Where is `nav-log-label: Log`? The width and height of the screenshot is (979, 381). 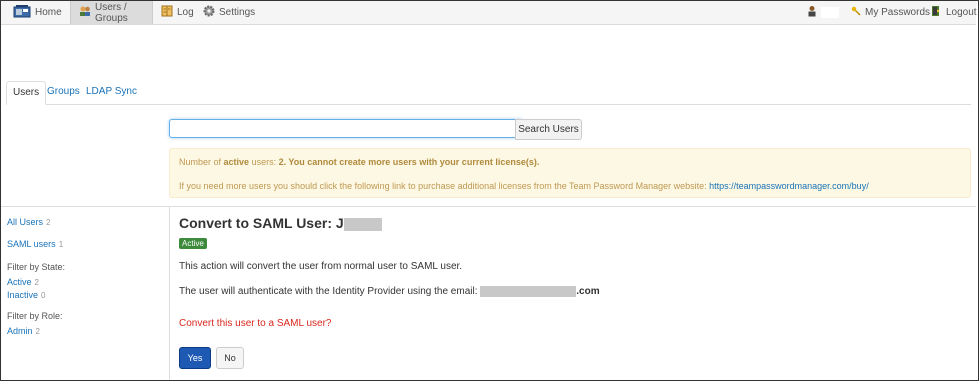 nav-log-label: Log is located at coordinates (185, 12).